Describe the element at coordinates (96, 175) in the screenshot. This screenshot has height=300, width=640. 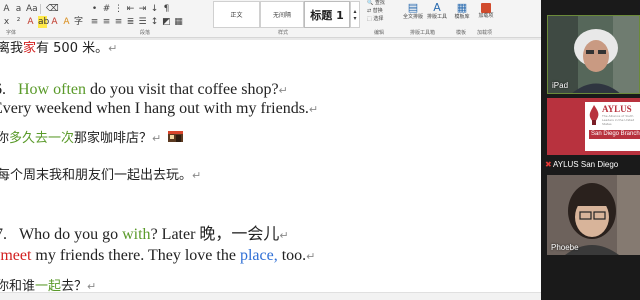
I see `text-run: 每个周末我和朋友们一起出去玩。` at that location.